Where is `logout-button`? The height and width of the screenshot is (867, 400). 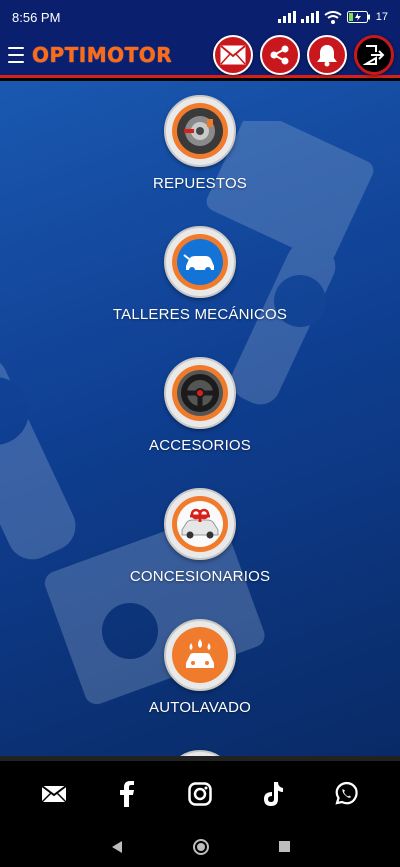 logout-button is located at coordinates (374, 54).